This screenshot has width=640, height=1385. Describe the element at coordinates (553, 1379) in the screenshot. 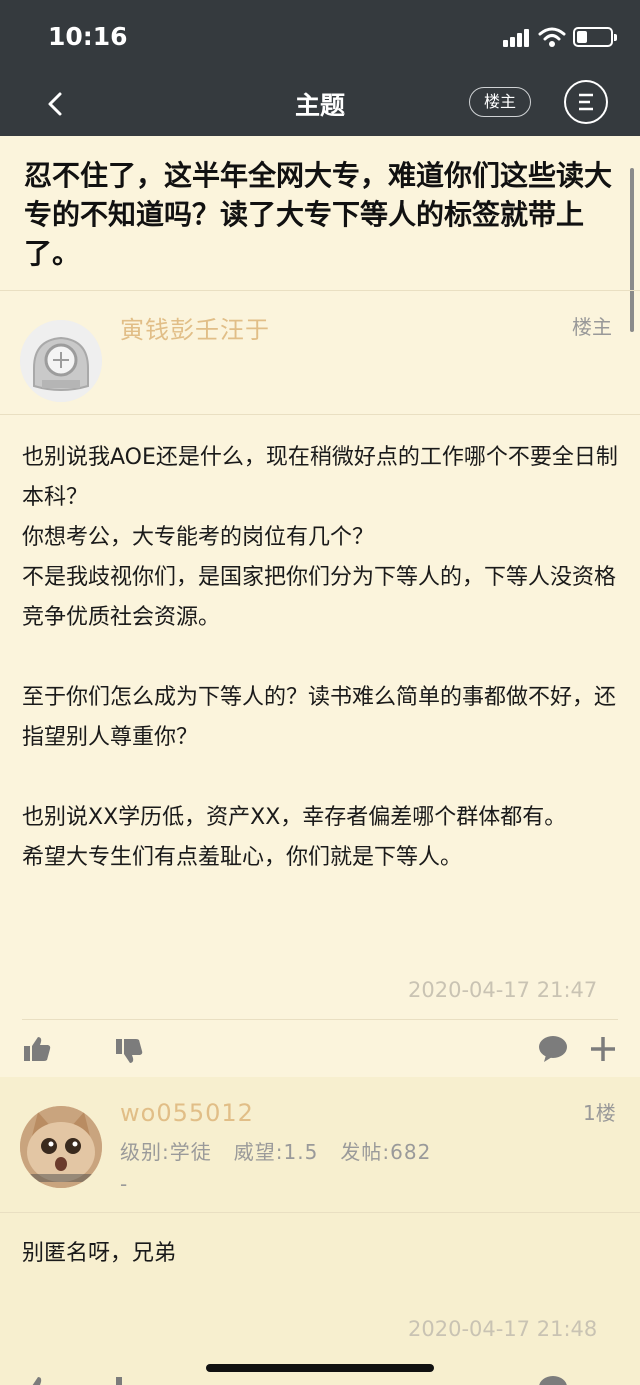

I see `comment-bubble-icon` at that location.